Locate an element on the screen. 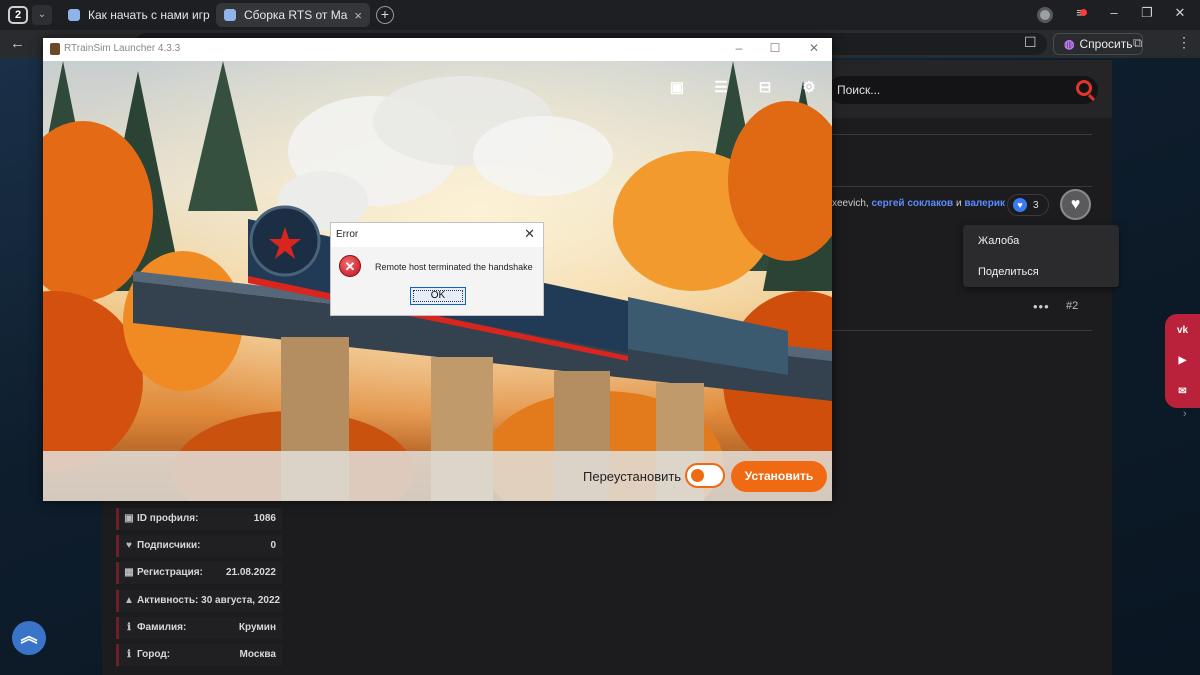 This screenshot has height=675, width=1200. calendar-icon: ▦ is located at coordinates (129, 572).